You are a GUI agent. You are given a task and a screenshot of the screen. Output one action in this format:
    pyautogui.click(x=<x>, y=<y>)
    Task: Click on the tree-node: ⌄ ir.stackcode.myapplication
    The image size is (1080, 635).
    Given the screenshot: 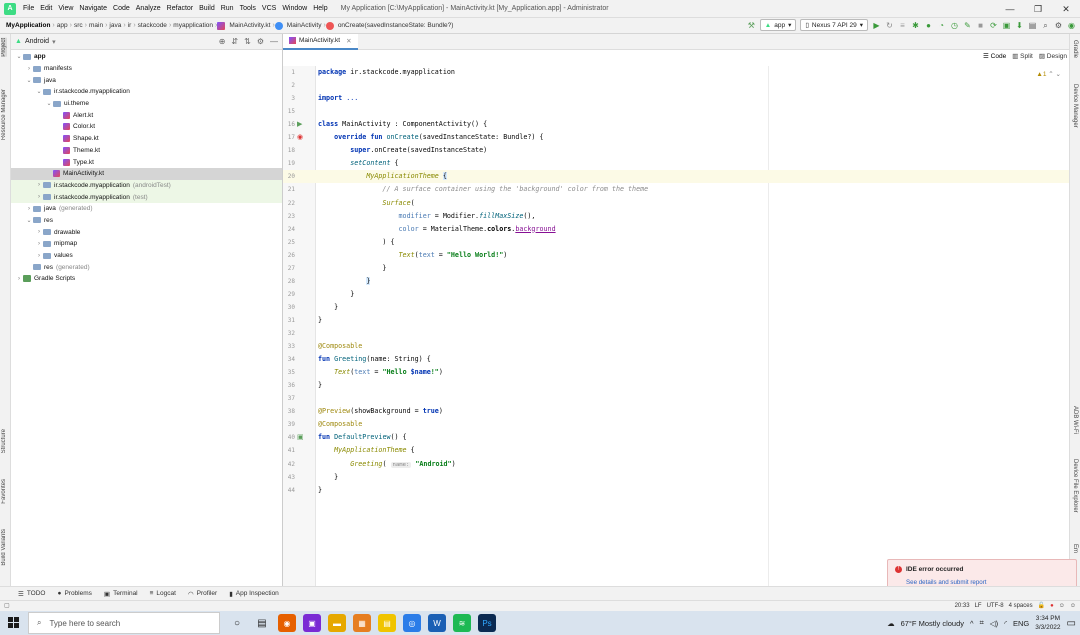 What is the action you would take?
    pyautogui.click(x=146, y=92)
    